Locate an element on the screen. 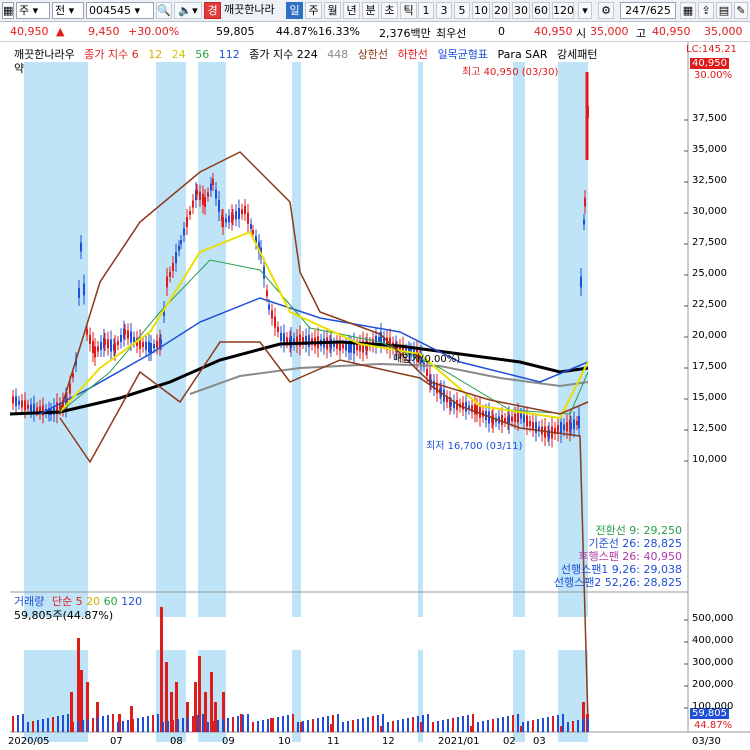 The height and width of the screenshot is (750, 750). speaker-icon: 🔈▾ is located at coordinates (188, 10).